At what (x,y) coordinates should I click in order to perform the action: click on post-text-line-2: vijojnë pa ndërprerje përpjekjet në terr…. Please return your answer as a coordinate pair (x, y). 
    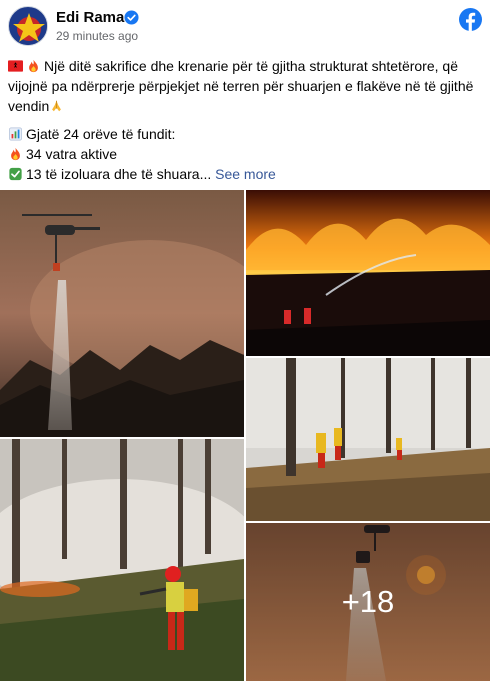
    Looking at the image, I should click on (241, 86).